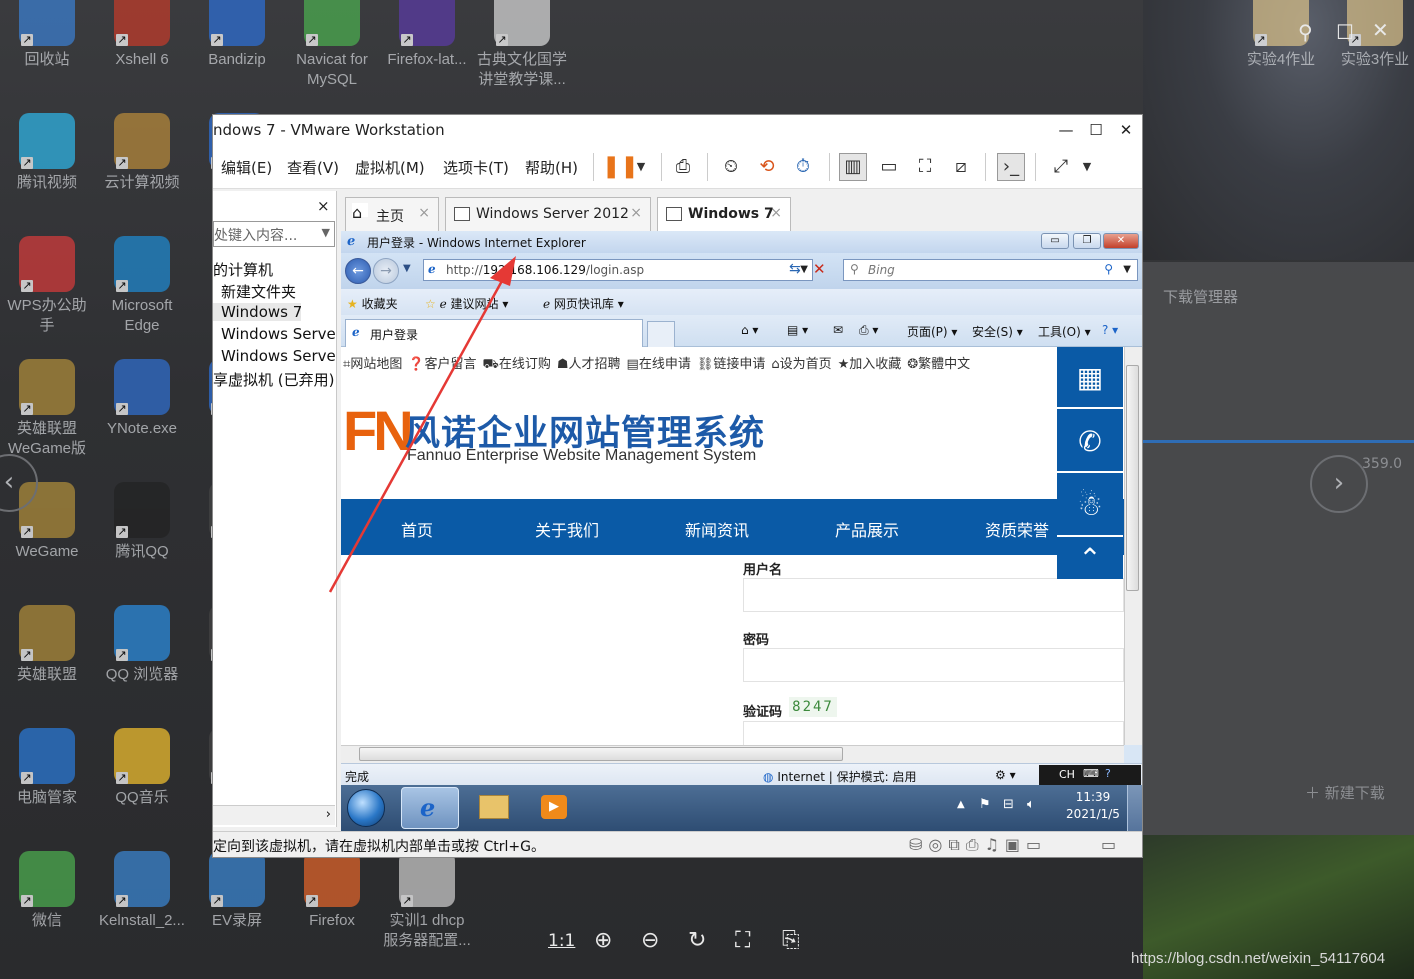 The height and width of the screenshot is (979, 1414). I want to click on library-item-windows-server-1: Windows Server, so click(274, 334).